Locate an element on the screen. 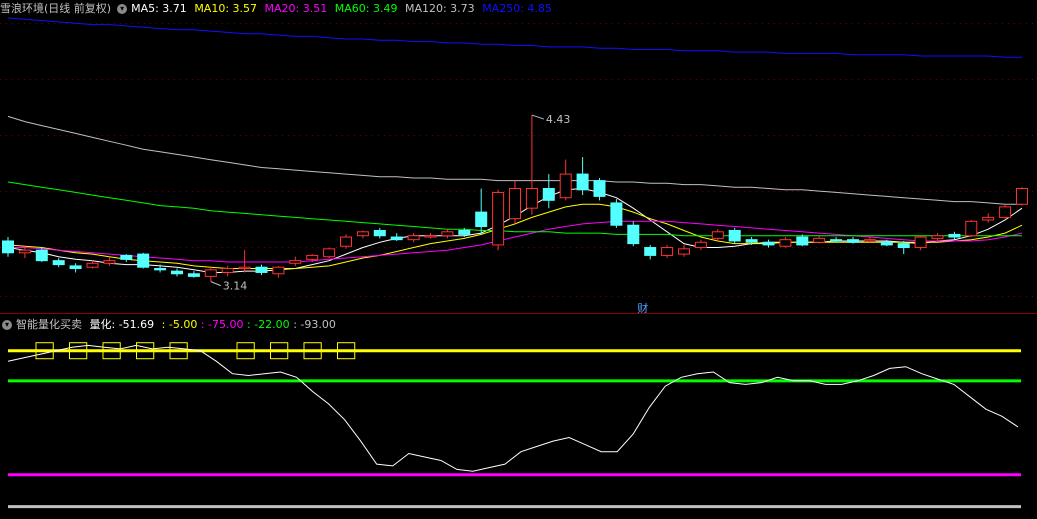 This screenshot has width=1037, height=519. high-price-label: 4.43 is located at coordinates (558, 119).